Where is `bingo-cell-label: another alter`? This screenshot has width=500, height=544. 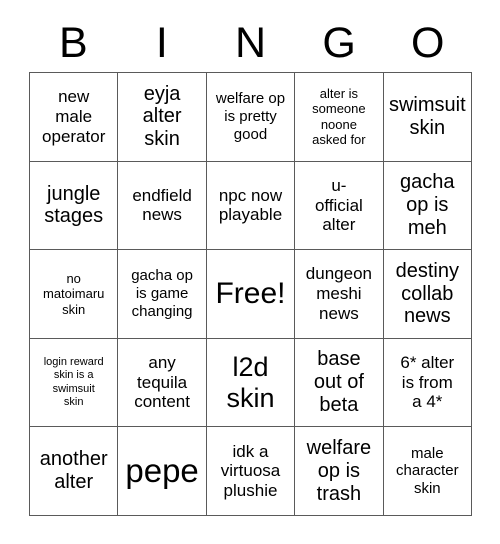 bingo-cell-label: another alter is located at coordinates (73, 471).